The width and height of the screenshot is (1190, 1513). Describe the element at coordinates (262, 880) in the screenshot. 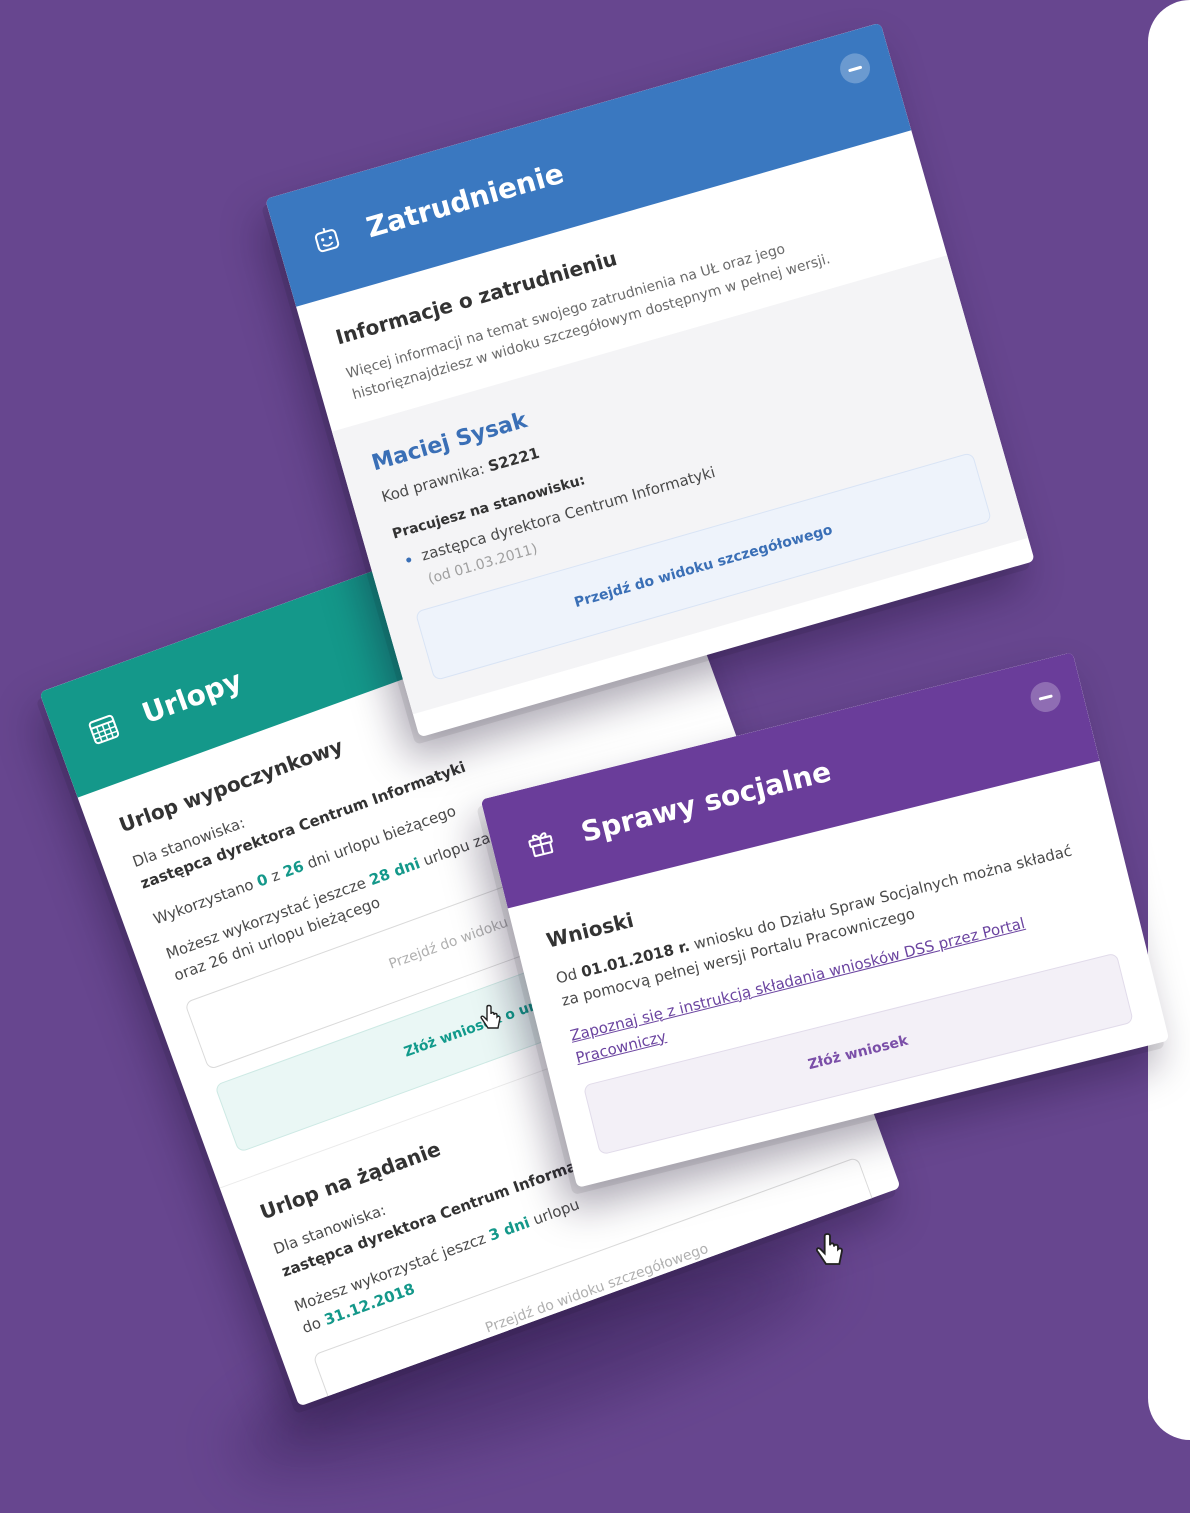

I see `used-days-value: 0` at that location.